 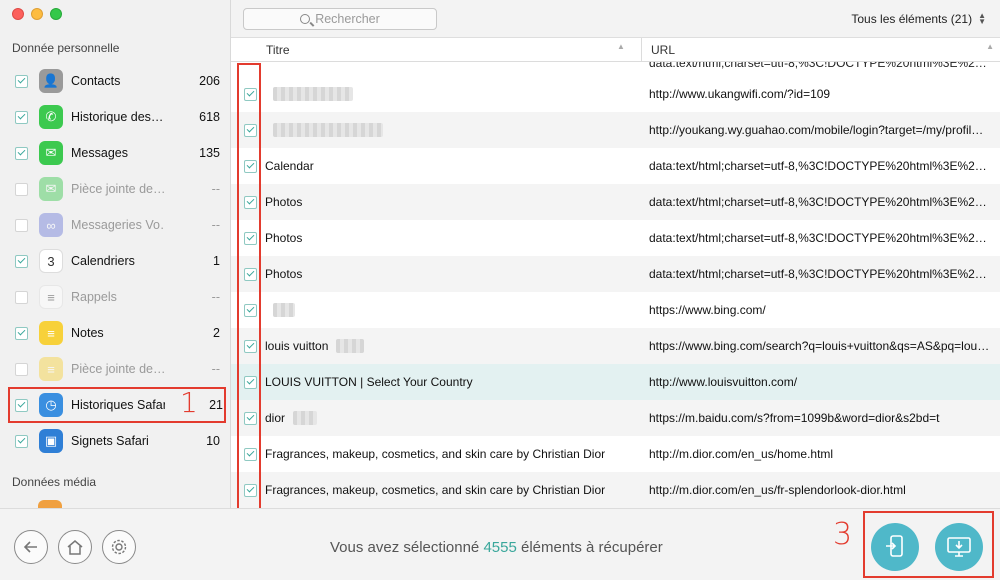 I want to click on filter-dropdown: Tous les éléments (21) ▲ ▼, so click(x=918, y=19).